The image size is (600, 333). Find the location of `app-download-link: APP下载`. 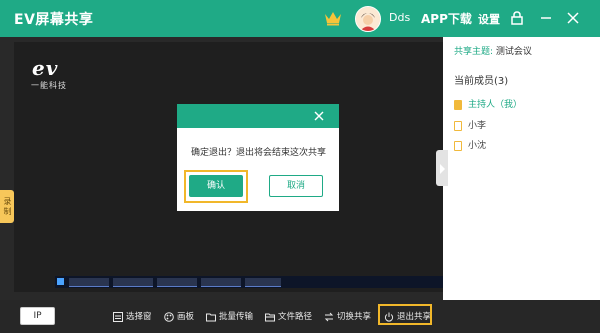

app-download-link: APP下载 is located at coordinates (446, 18).